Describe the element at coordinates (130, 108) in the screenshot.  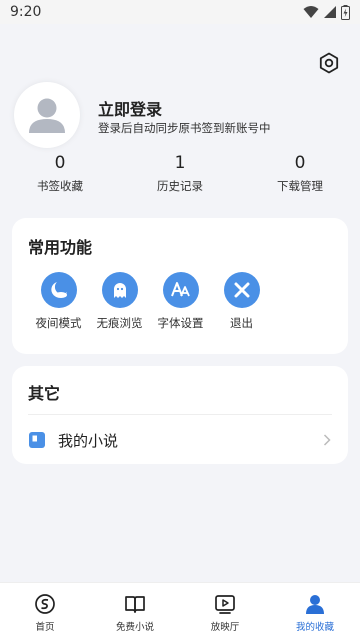
I see `login-title: 立即登录` at that location.